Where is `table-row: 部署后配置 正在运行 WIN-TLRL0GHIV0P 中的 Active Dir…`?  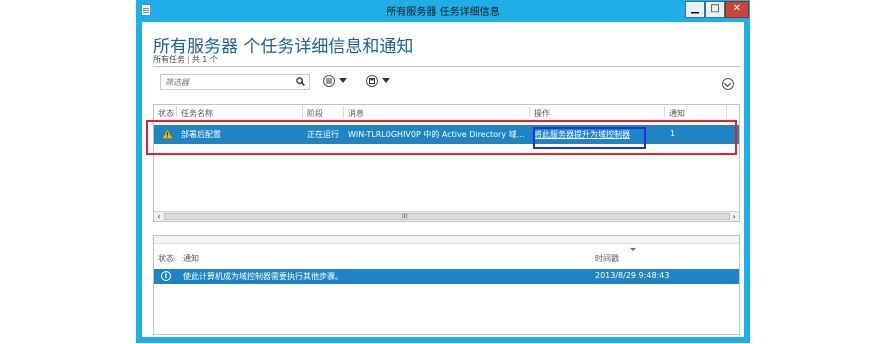 table-row: 部署后配置 正在运行 WIN-TLRL0GHIV0P 中的 Active Dir… is located at coordinates (446, 134).